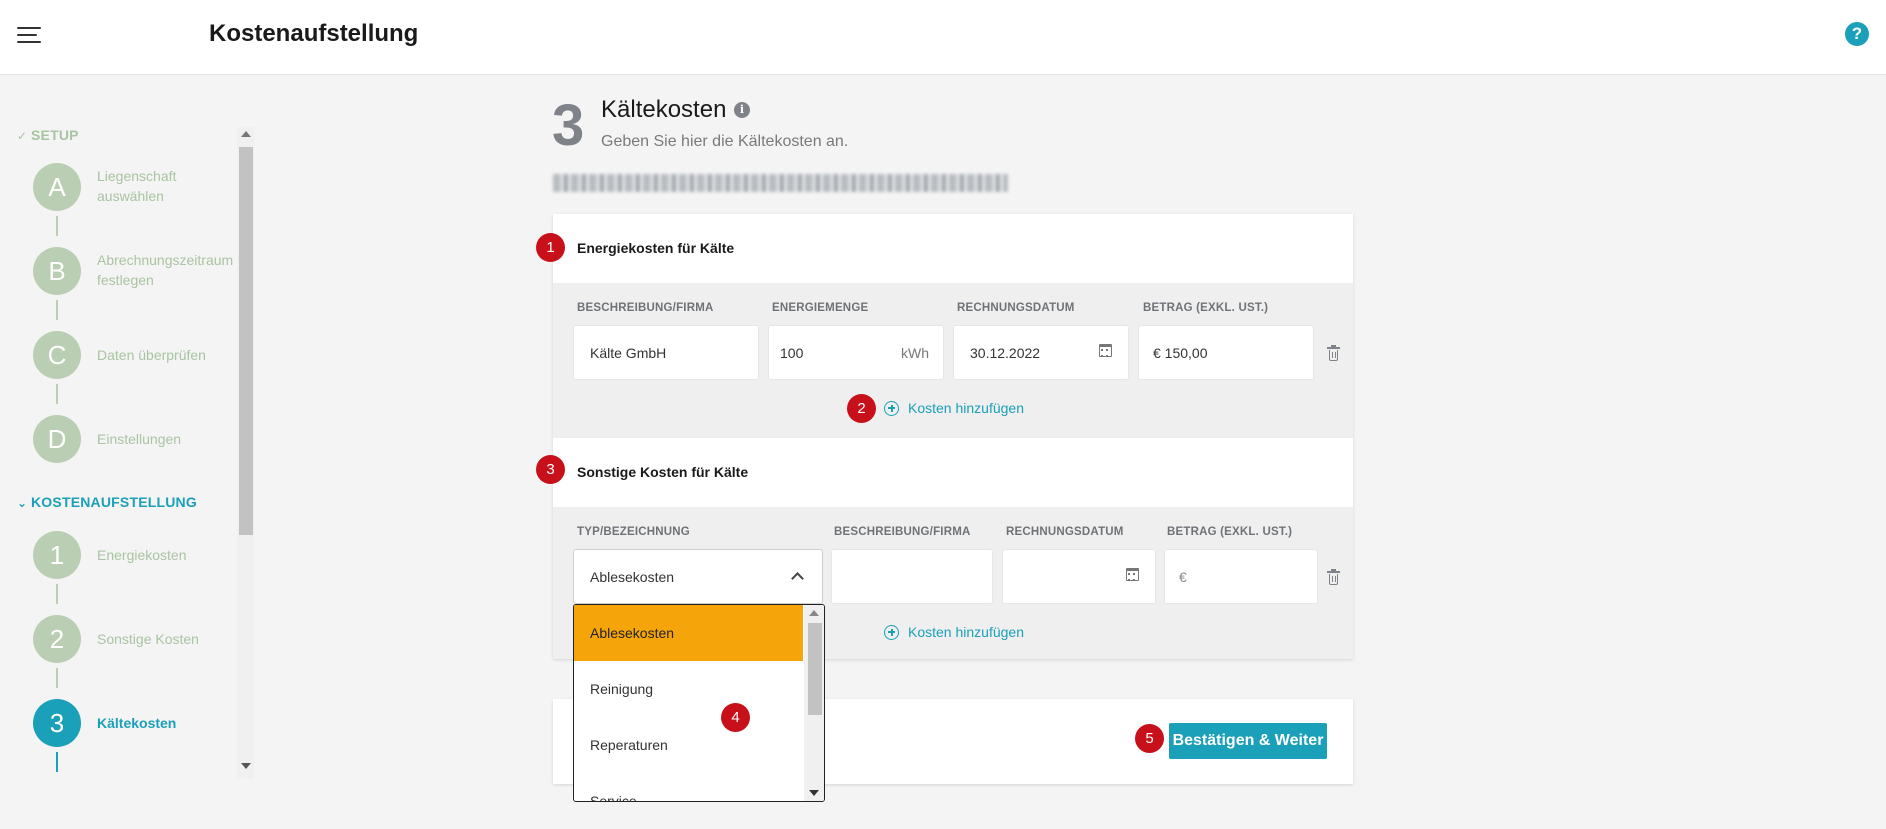 Image resolution: width=1886 pixels, height=829 pixels. I want to click on annotation-badge-5: 5, so click(1149, 738).